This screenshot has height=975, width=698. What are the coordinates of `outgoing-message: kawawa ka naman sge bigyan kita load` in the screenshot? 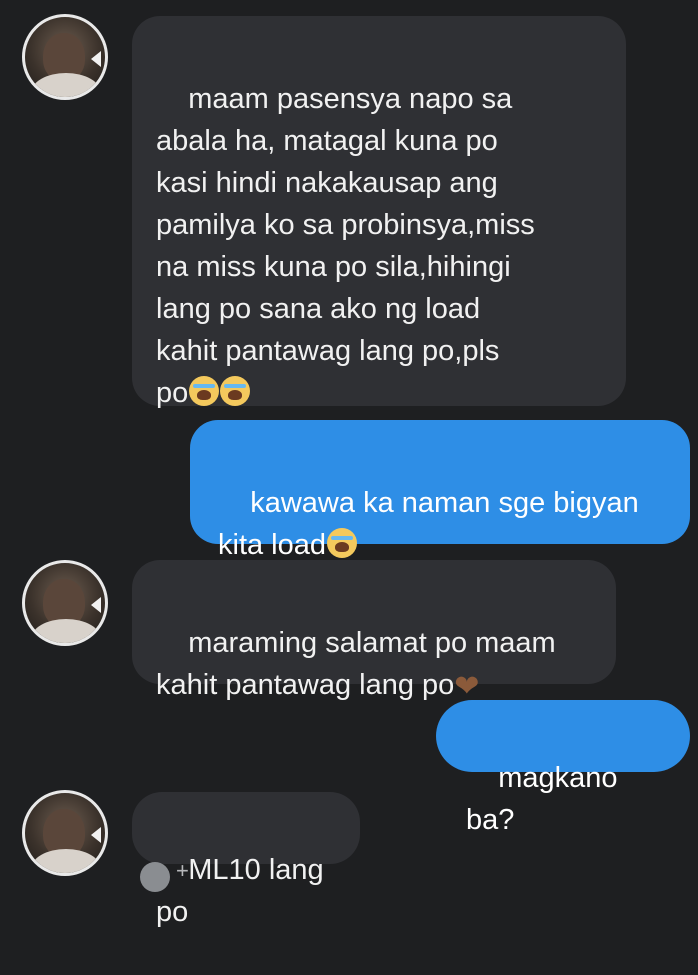 It's located at (440, 490).